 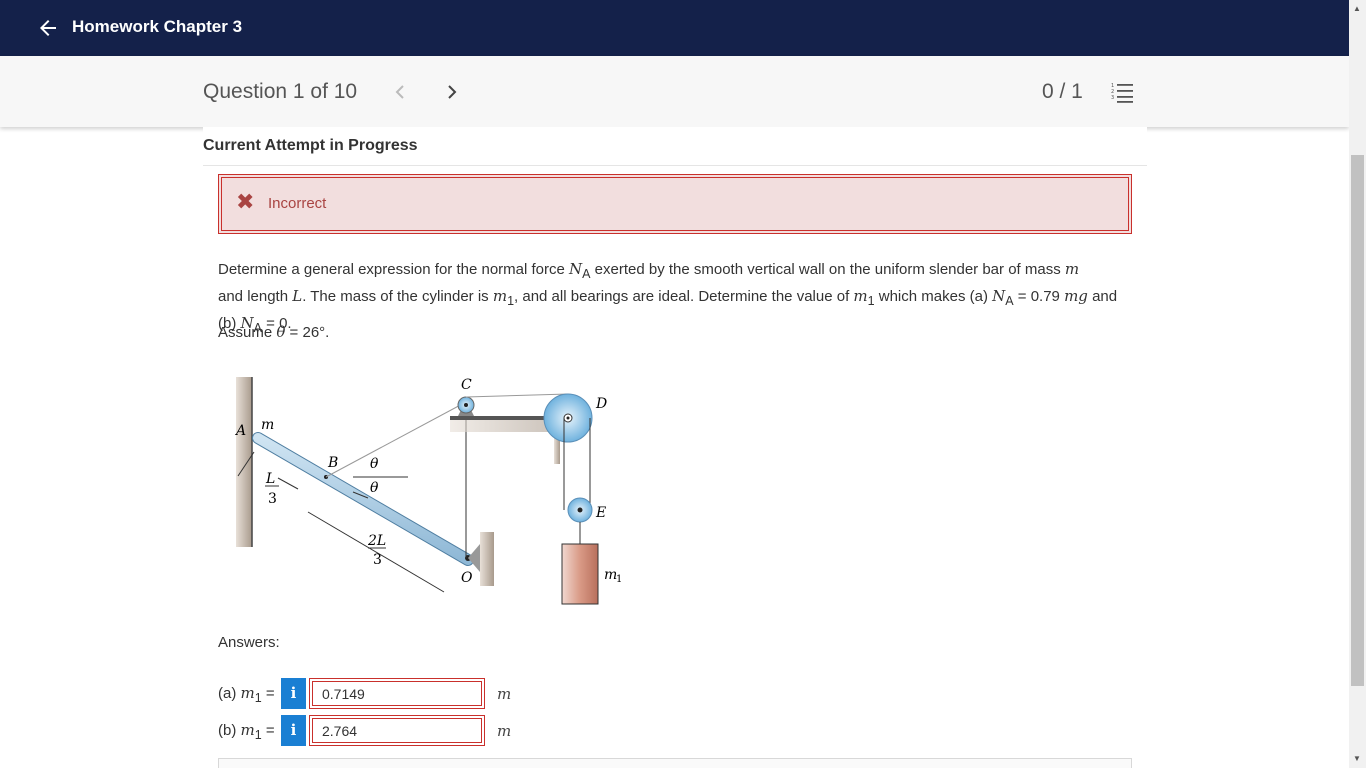 I want to click on label-m1-sub: 1, so click(x=619, y=579).